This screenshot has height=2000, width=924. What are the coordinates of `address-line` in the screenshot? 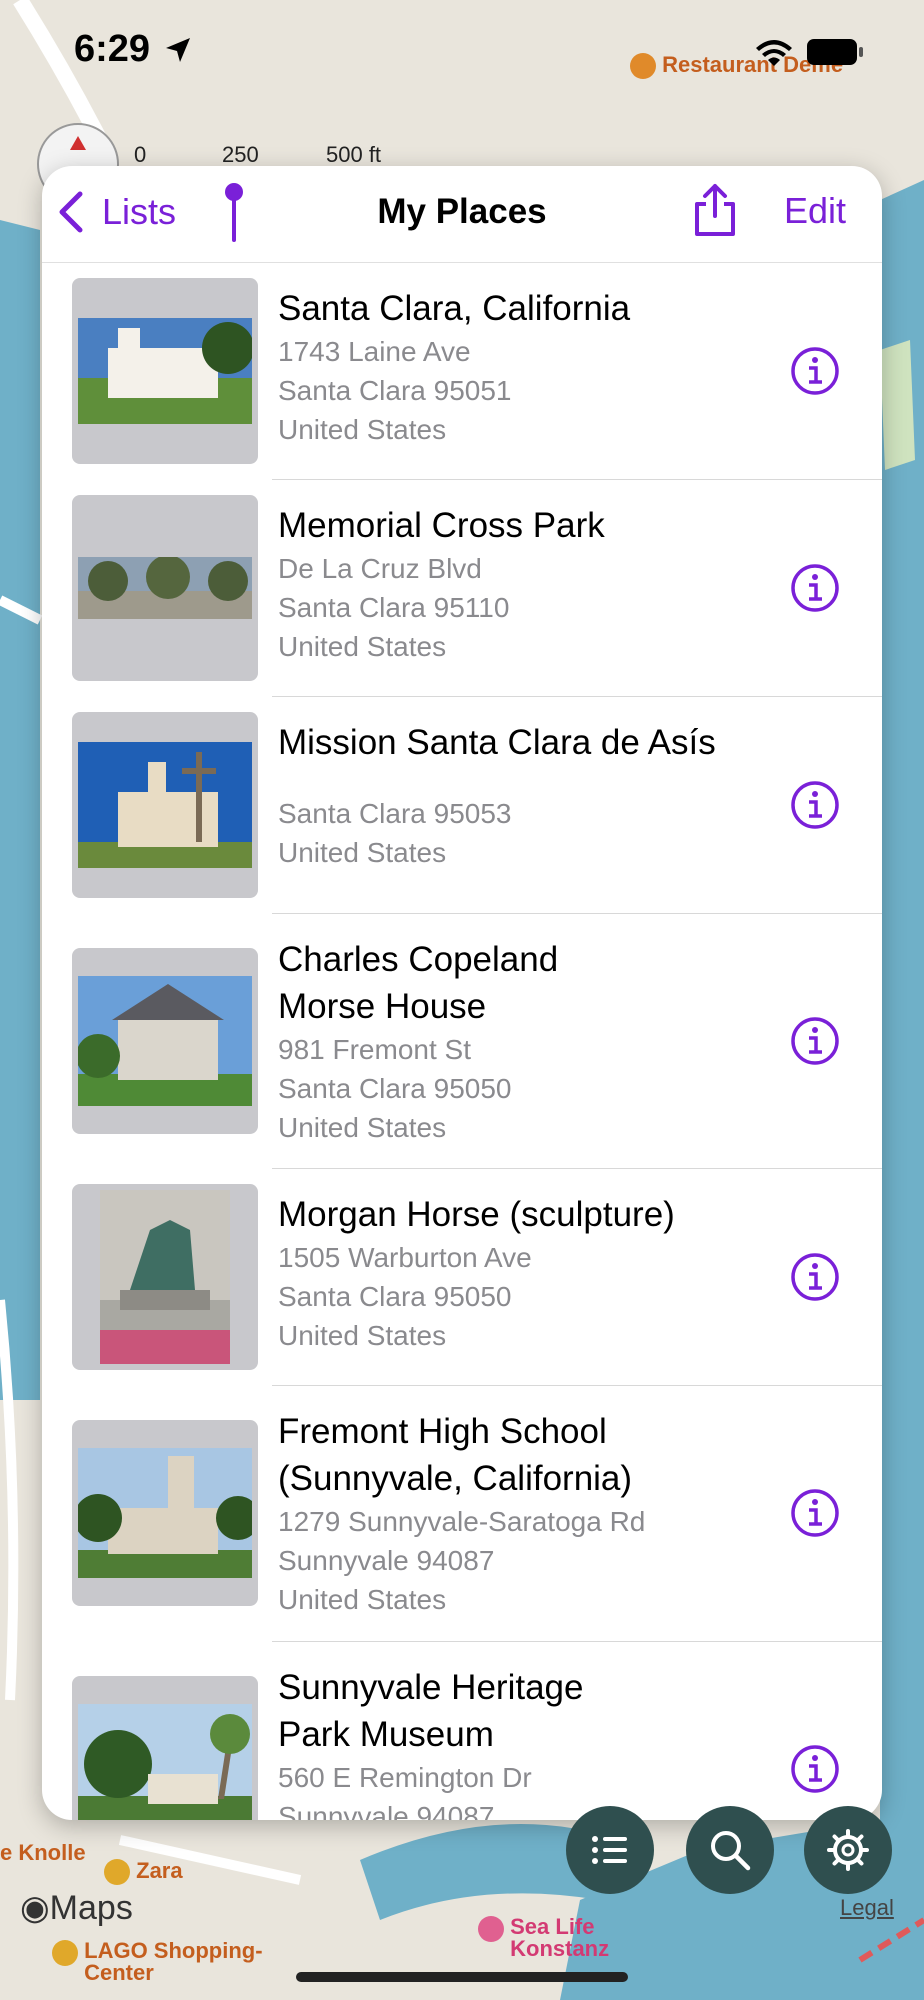 It's located at (528, 780).